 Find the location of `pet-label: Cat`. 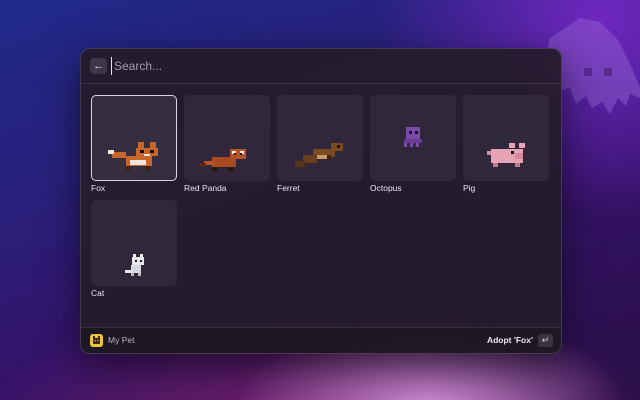

pet-label: Cat is located at coordinates (98, 293).